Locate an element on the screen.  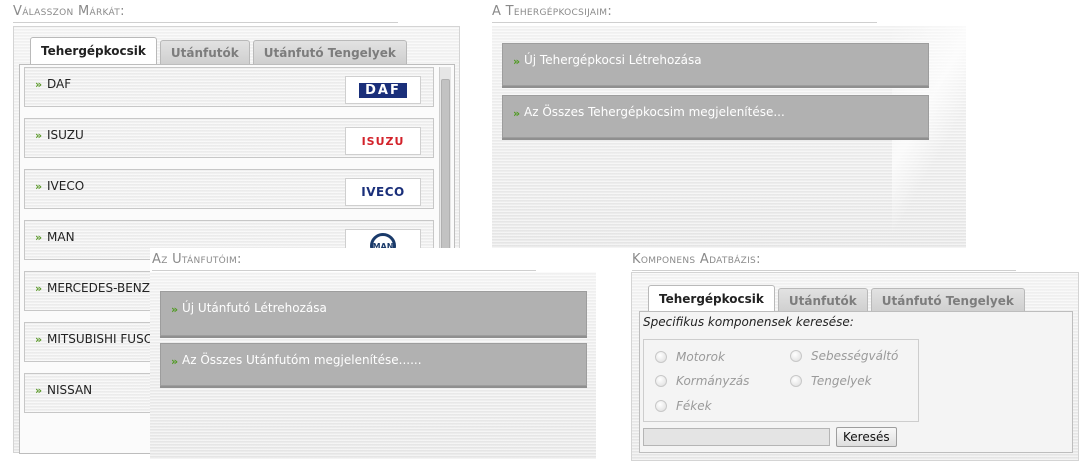
component-search-input is located at coordinates (736, 437).